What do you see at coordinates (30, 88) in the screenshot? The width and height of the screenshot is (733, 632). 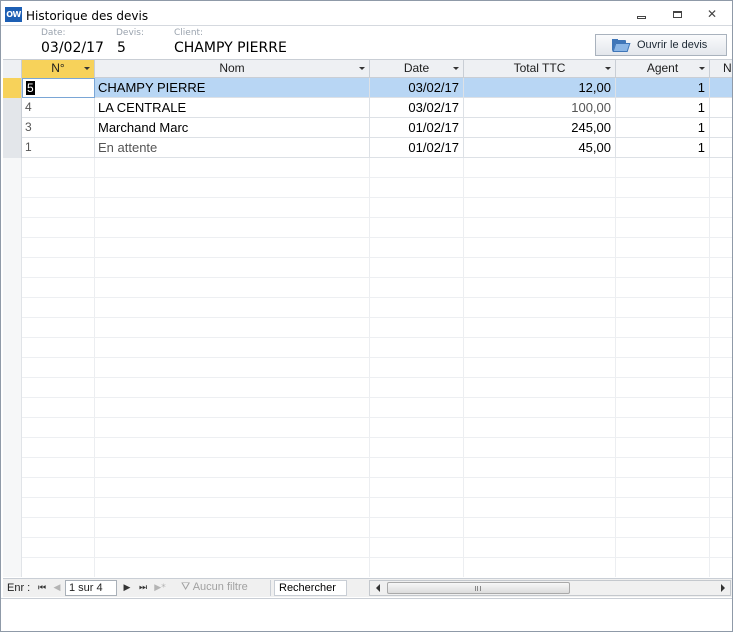 I see `cell-num-value: 5` at bounding box center [30, 88].